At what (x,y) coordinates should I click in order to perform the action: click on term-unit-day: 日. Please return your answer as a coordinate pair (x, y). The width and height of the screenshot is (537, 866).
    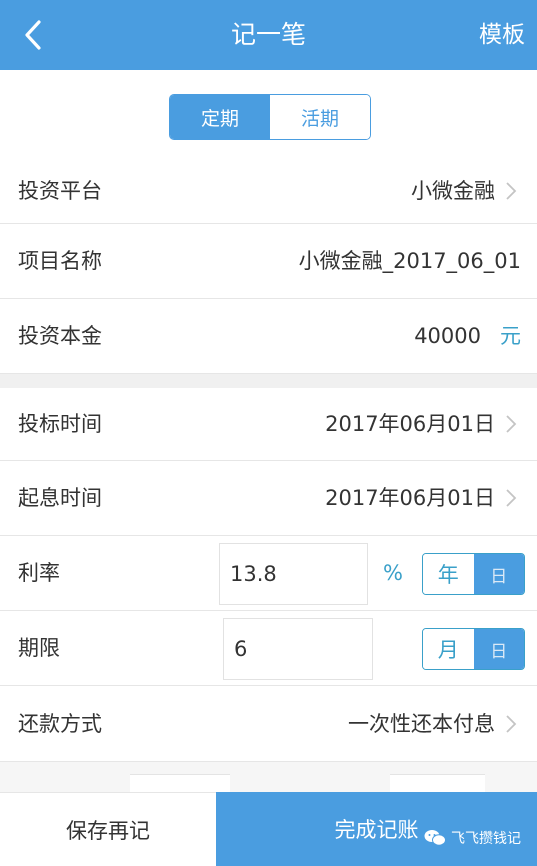
    Looking at the image, I should click on (498, 649).